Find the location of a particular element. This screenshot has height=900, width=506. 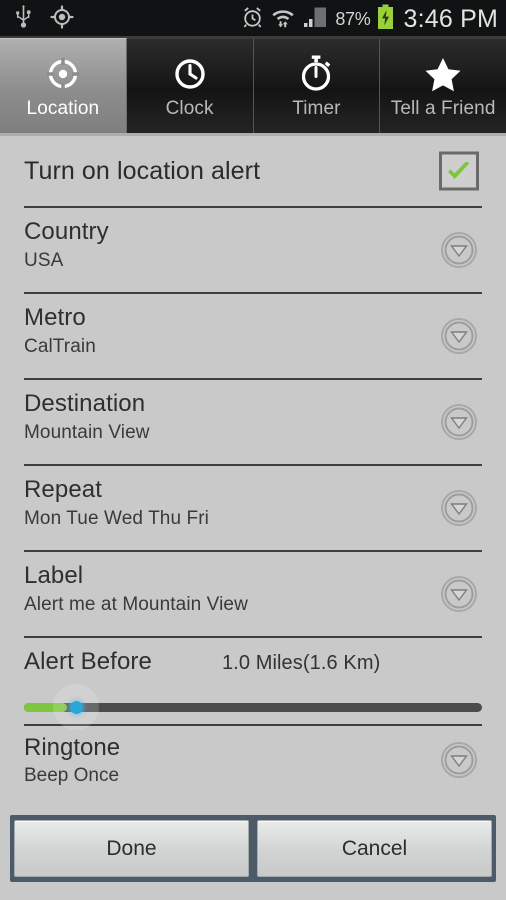

tab-timer: Timer is located at coordinates (317, 85).